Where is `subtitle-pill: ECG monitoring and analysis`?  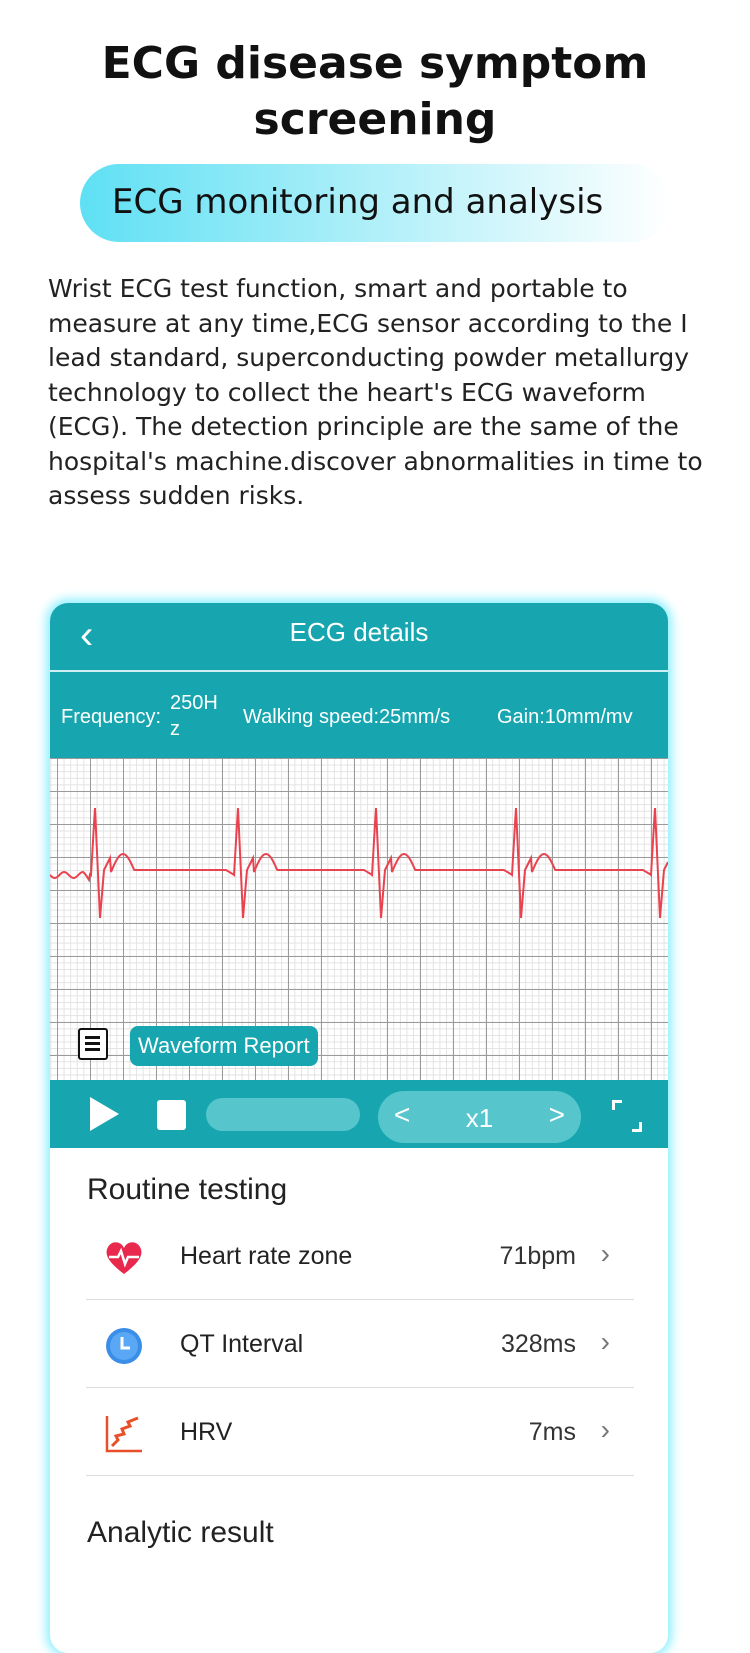
subtitle-pill: ECG monitoring and analysis is located at coordinates (375, 203).